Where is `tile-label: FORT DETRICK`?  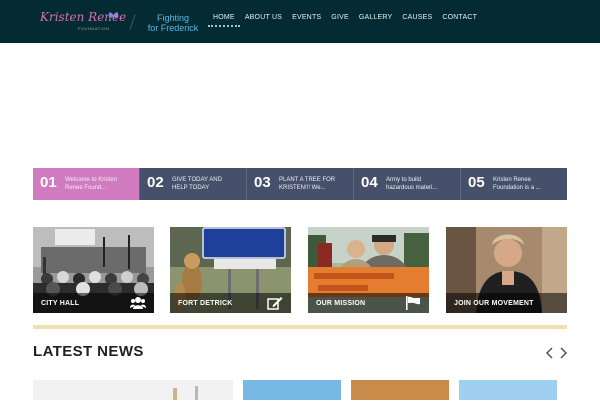
tile-label: FORT DETRICK is located at coordinates (205, 303).